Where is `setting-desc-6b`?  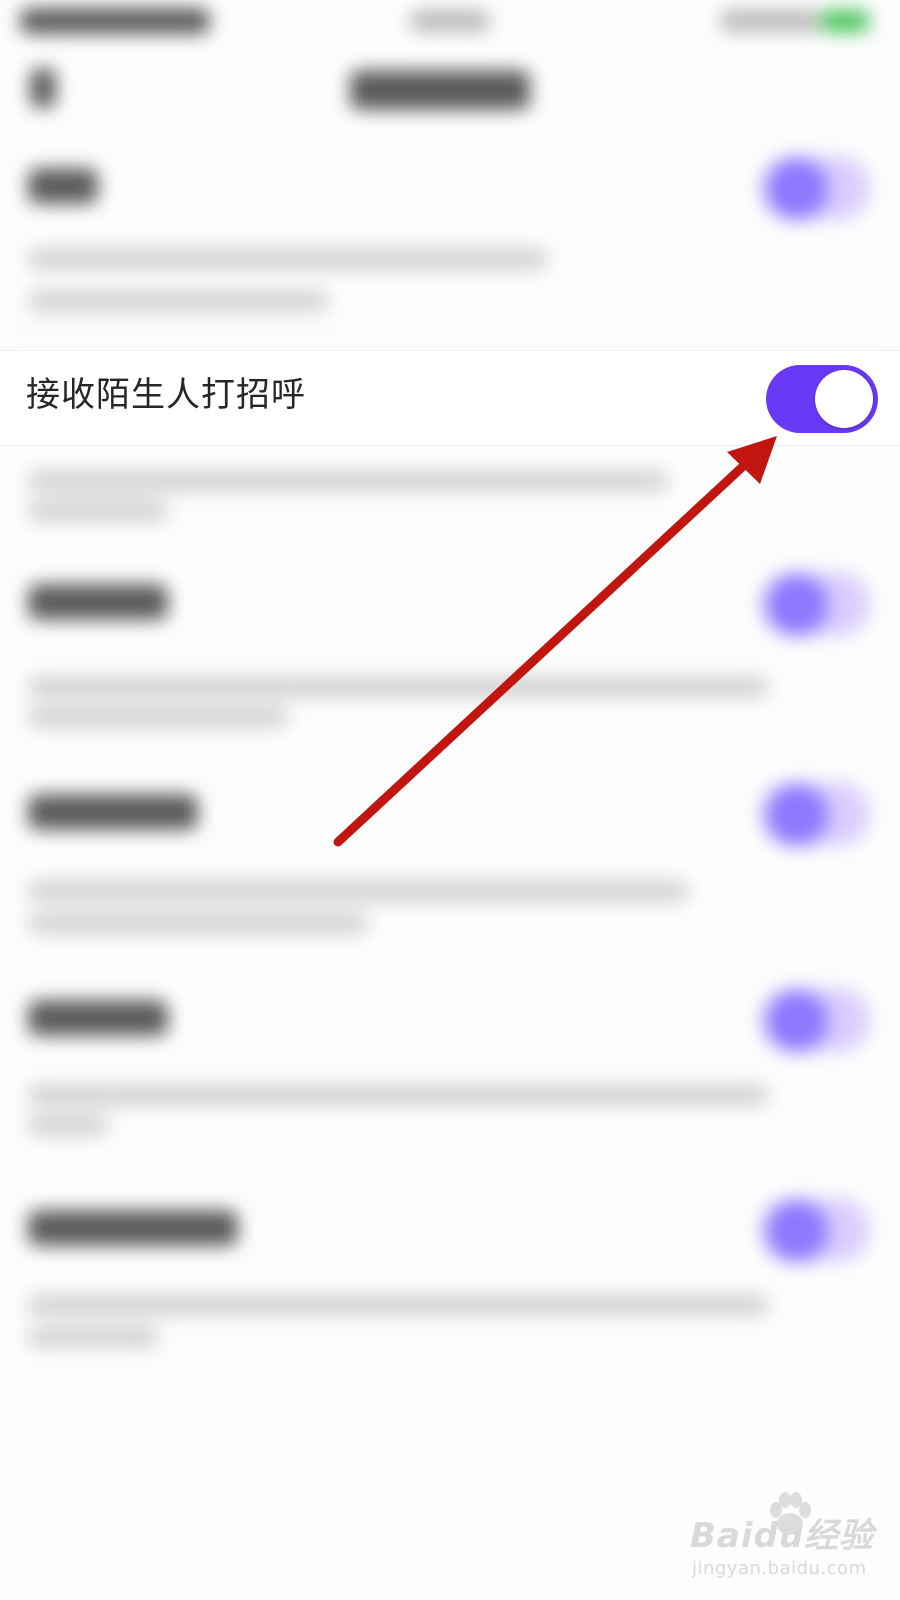 setting-desc-6b is located at coordinates (93, 1337).